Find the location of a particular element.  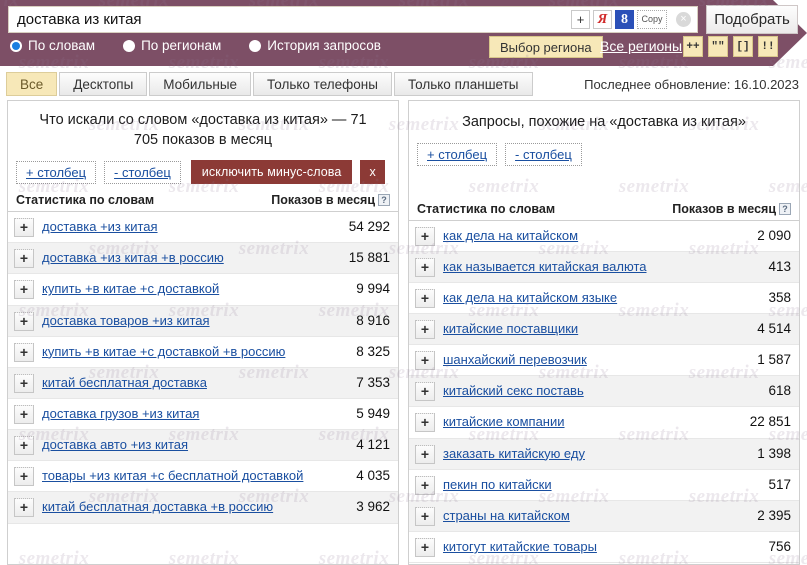

add-icon: + is located at coordinates (580, 19).